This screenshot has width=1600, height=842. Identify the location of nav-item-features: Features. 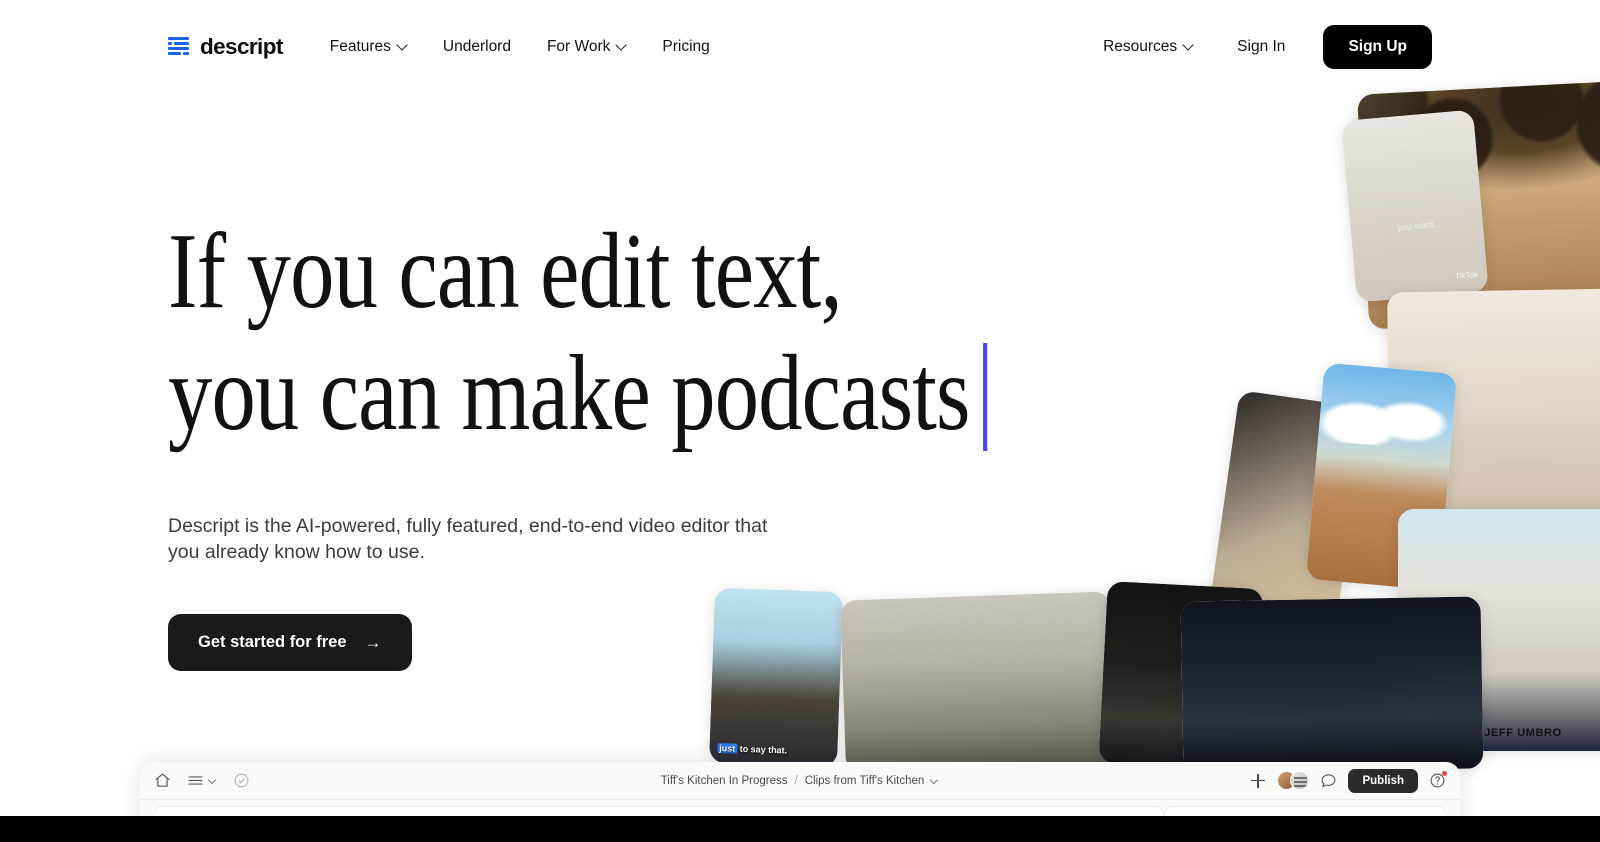
(368, 47).